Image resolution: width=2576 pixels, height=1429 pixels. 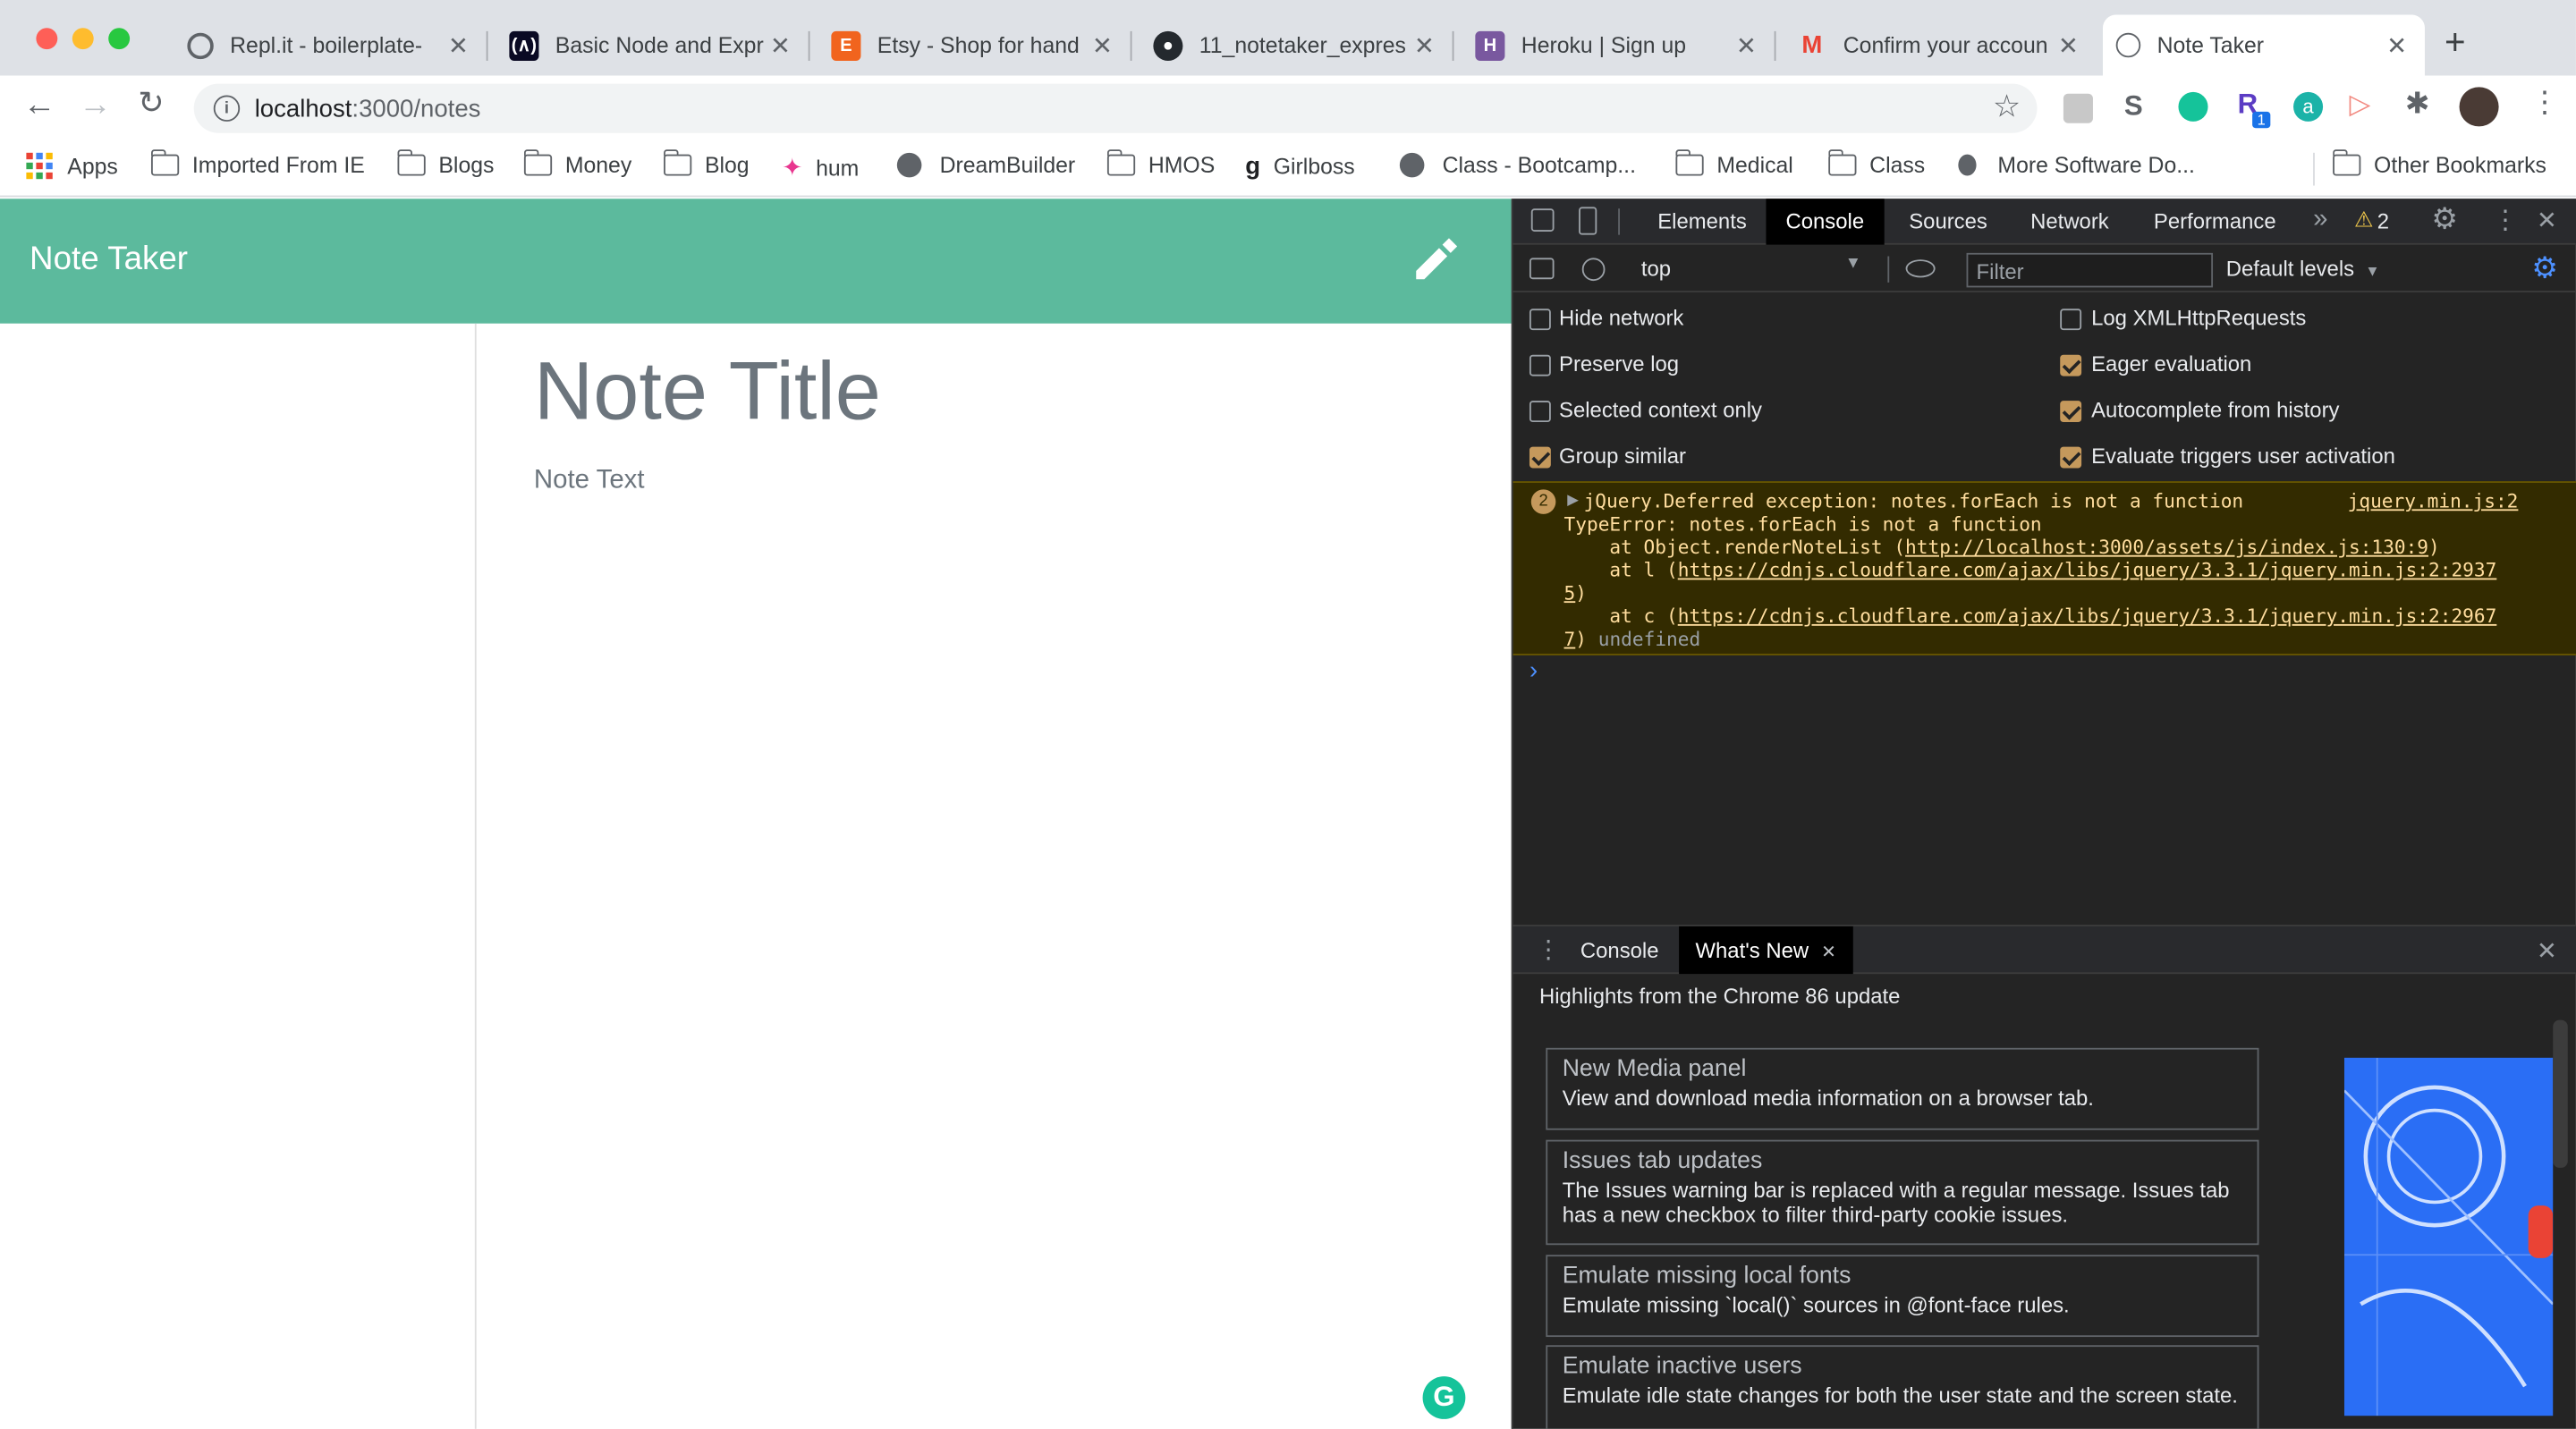 I want to click on drawer-tab-console: Console, so click(x=1619, y=950).